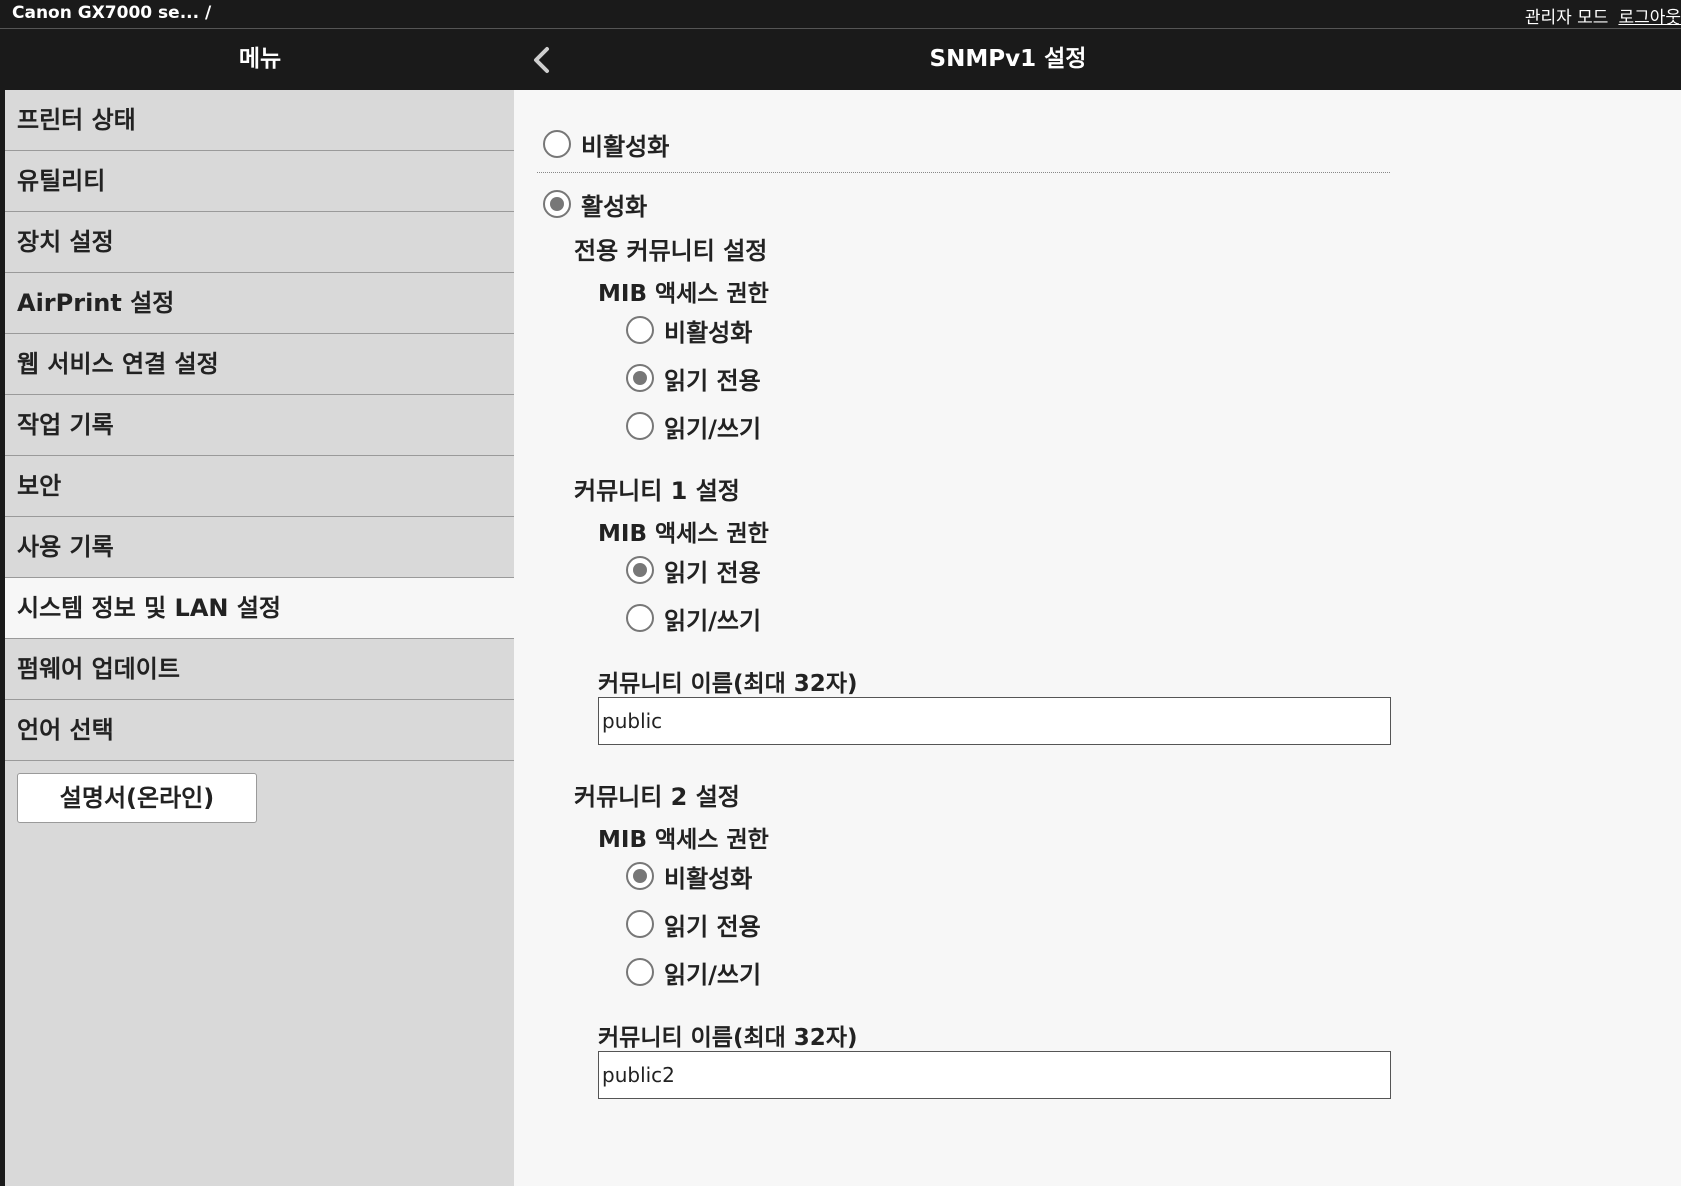  Describe the element at coordinates (640, 924) in the screenshot. I see `community2-mib-read-only-radio` at that location.